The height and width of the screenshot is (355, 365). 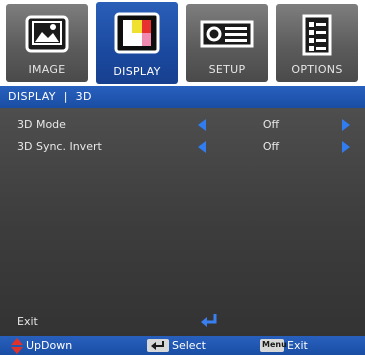 What do you see at coordinates (137, 71) in the screenshot?
I see `tab-display-label: DISPLAY` at bounding box center [137, 71].